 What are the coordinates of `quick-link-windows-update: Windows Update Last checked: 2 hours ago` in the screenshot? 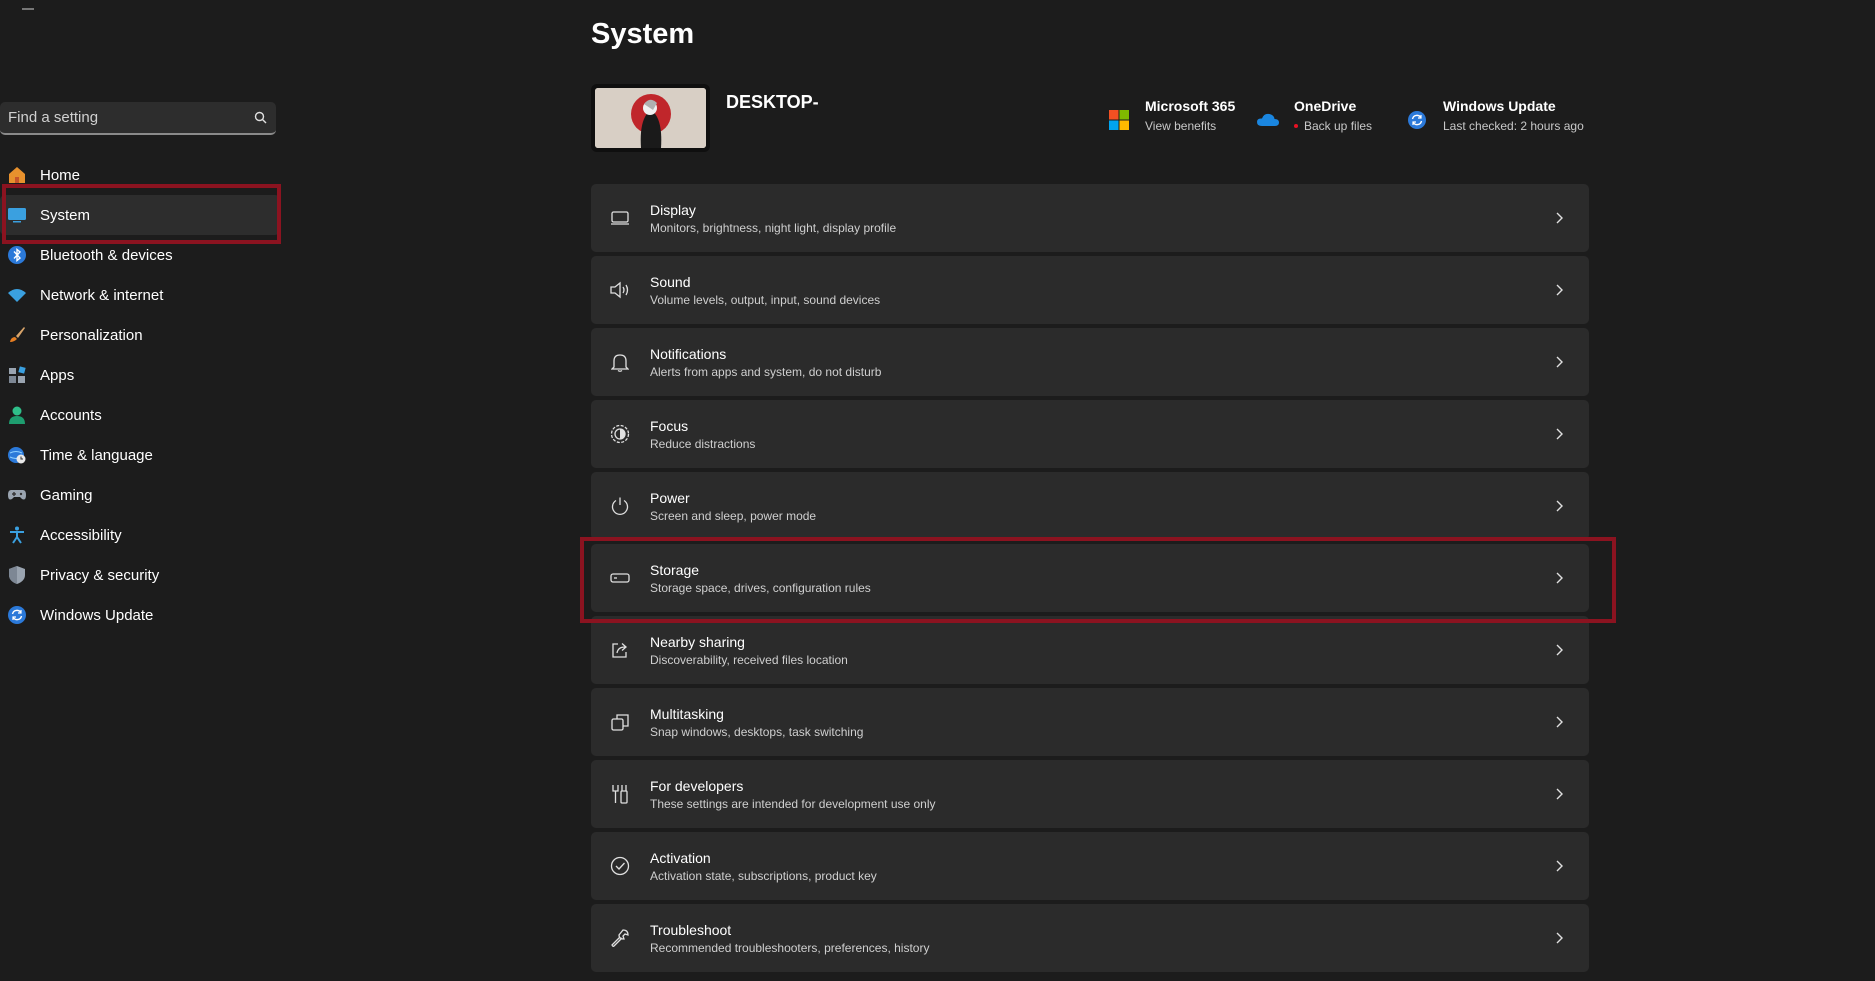 It's located at (1494, 115).